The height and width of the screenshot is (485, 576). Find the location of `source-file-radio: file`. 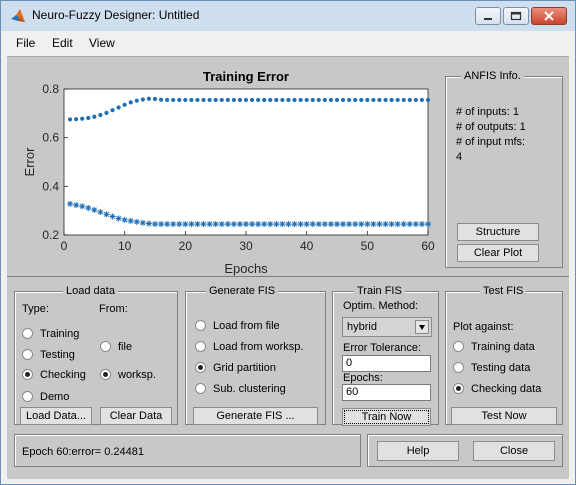

source-file-radio: file is located at coordinates (116, 347).